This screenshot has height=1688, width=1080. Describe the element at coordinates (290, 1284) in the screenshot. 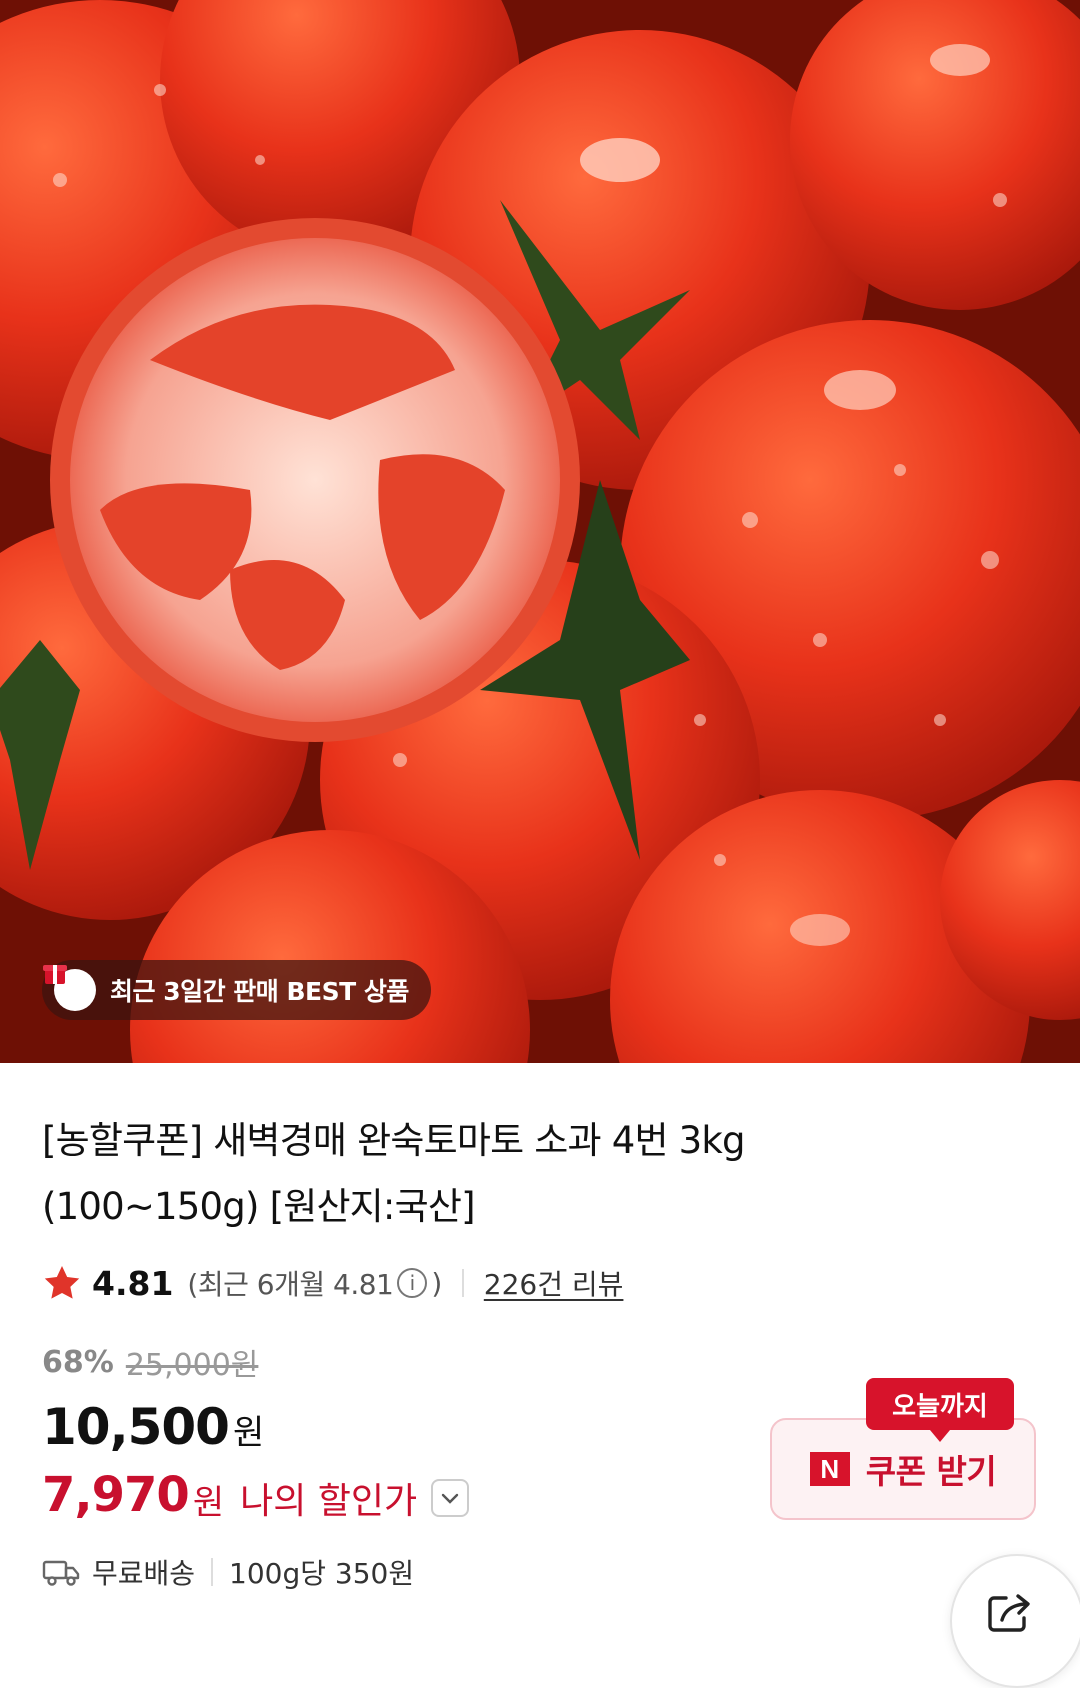

I see `recent-rating: (최근 6개월 4.81` at that location.